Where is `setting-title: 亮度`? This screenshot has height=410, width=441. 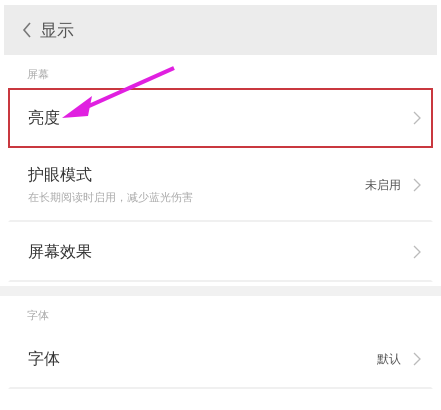 setting-title: 亮度 is located at coordinates (44, 118).